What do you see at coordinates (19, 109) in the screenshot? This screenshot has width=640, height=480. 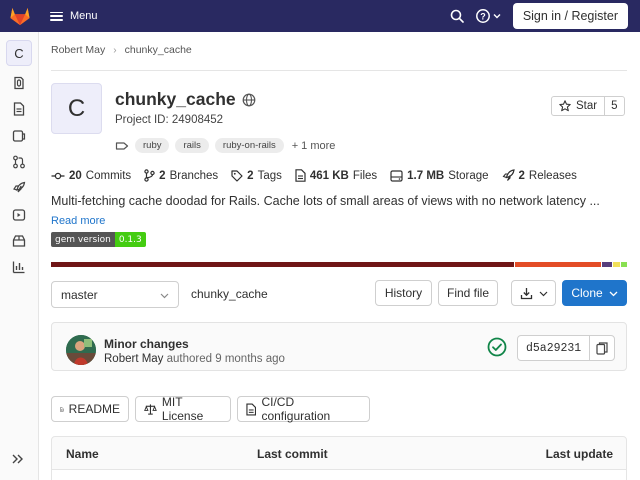 I see `repository-icon` at bounding box center [19, 109].